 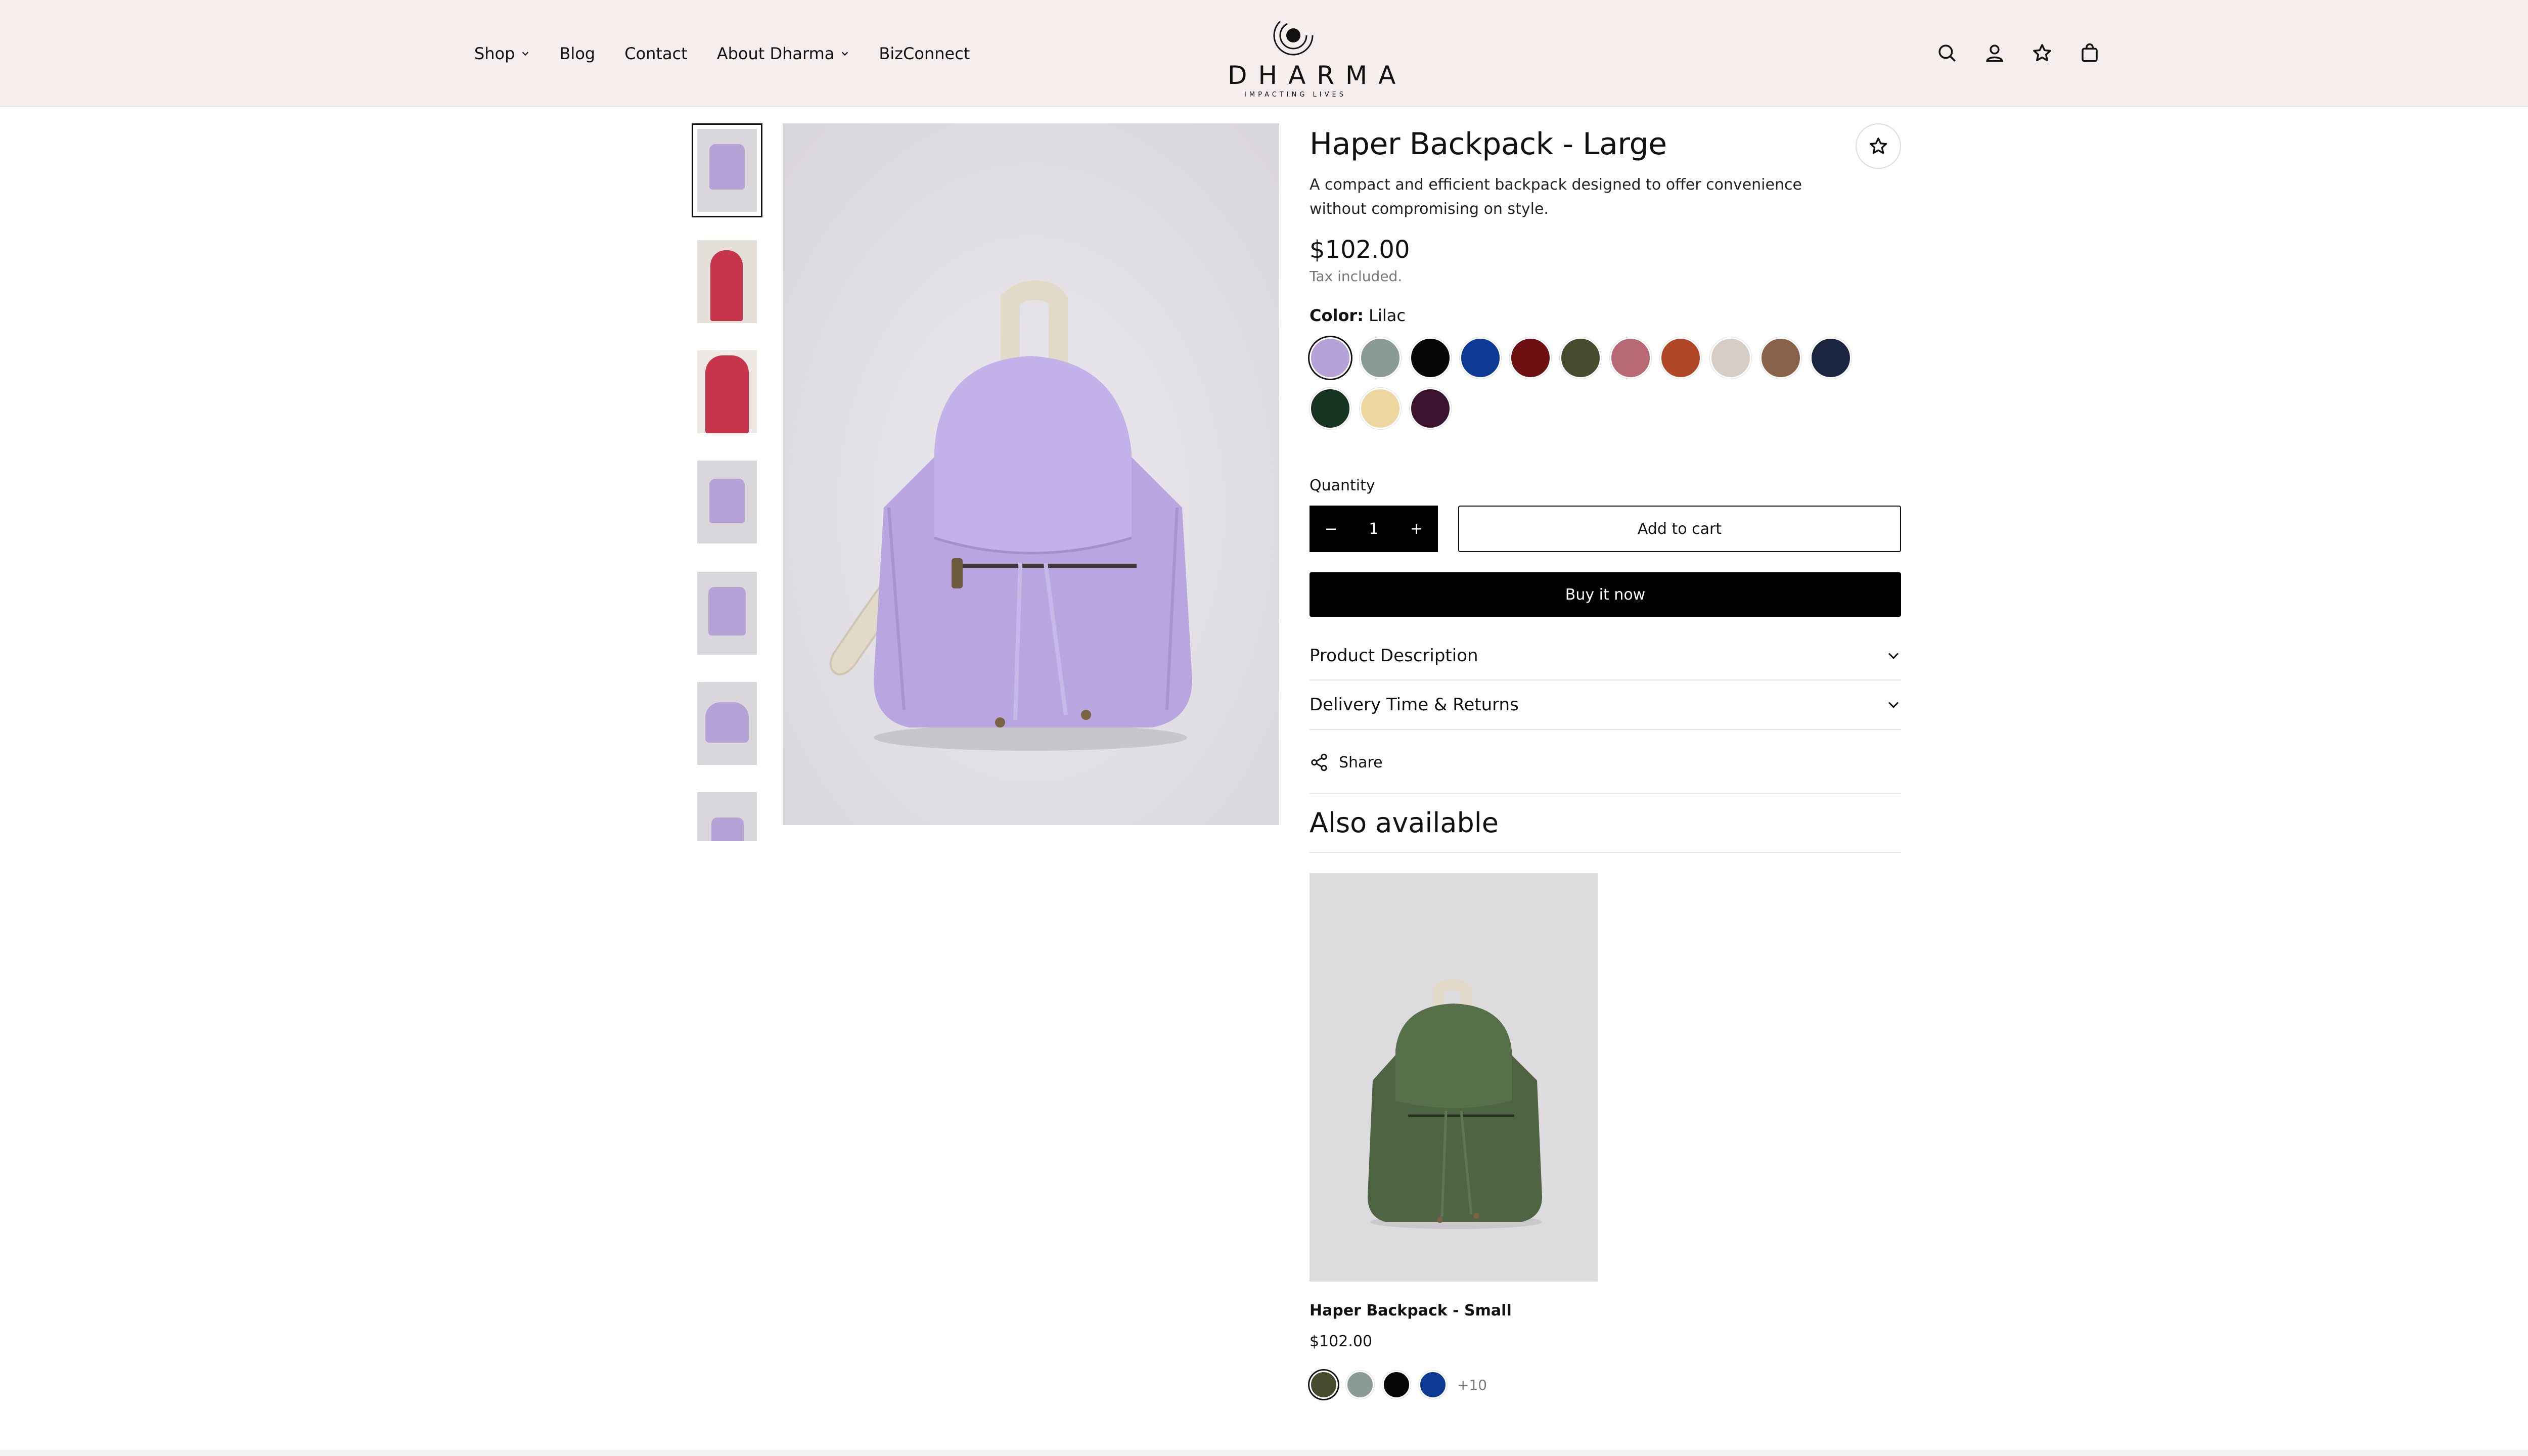 I want to click on quantity-stepper: − 1 +, so click(x=1374, y=529).